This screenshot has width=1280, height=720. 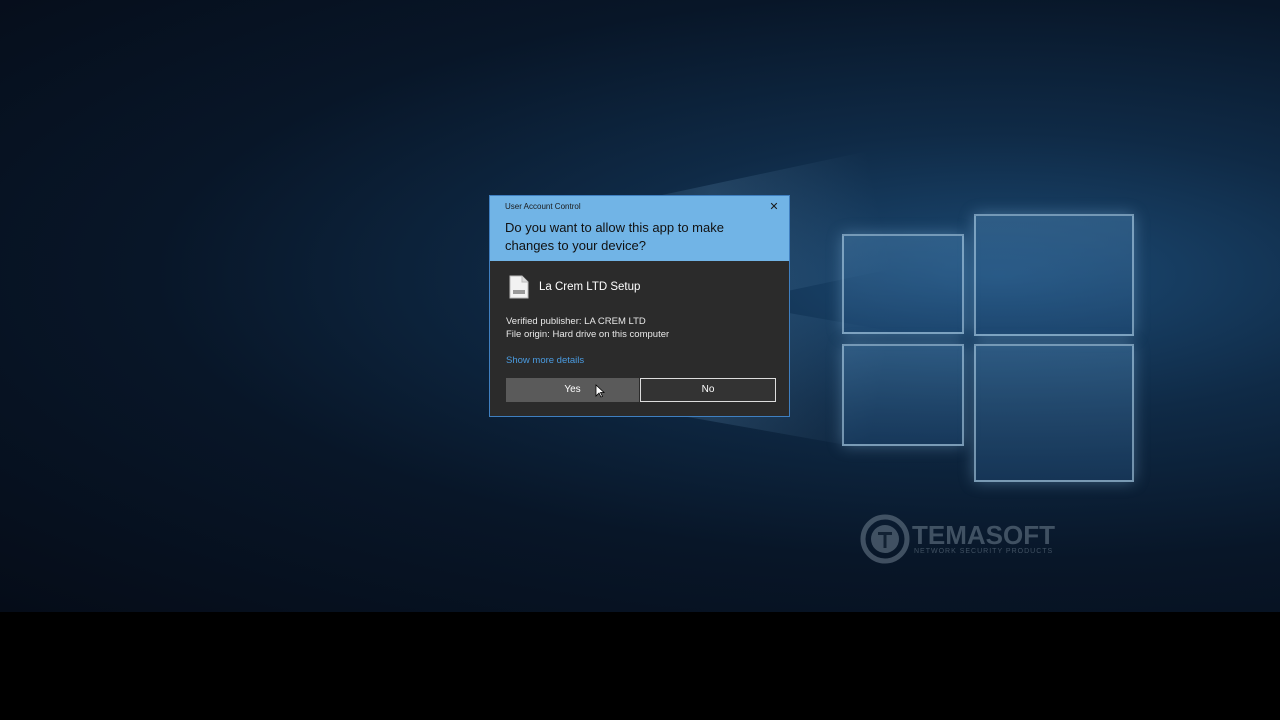 I want to click on close-button: ✕, so click(x=774, y=207).